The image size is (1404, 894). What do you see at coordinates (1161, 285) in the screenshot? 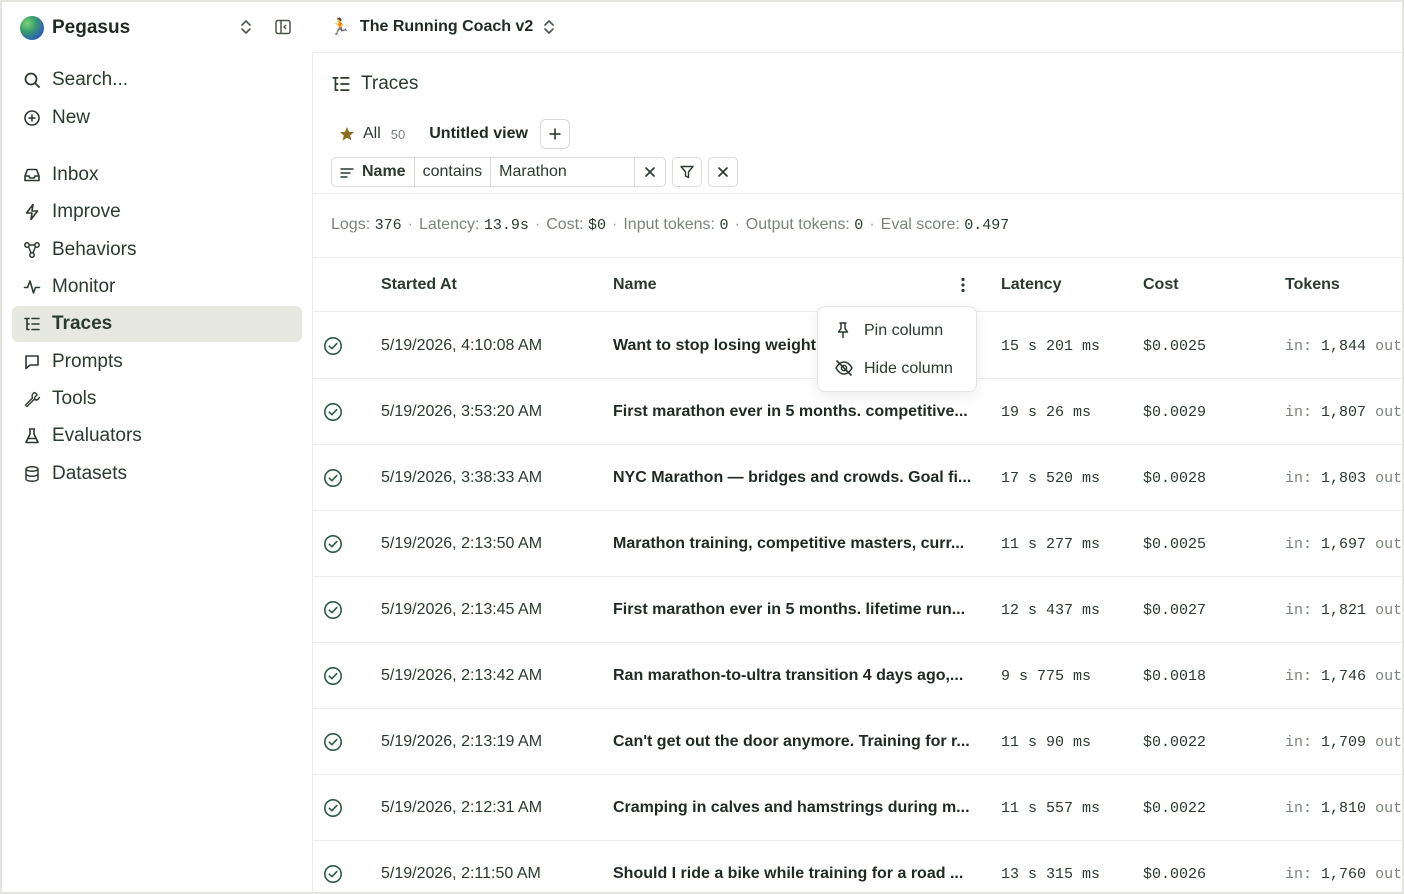
I see `column-cost: Cost` at bounding box center [1161, 285].